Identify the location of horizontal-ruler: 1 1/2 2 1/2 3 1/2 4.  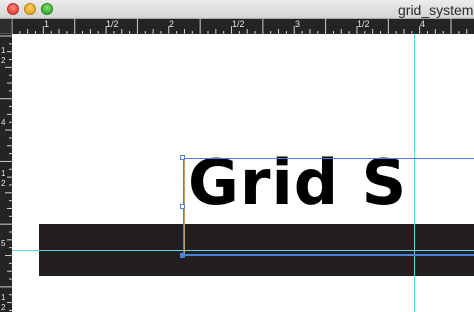
(237, 26).